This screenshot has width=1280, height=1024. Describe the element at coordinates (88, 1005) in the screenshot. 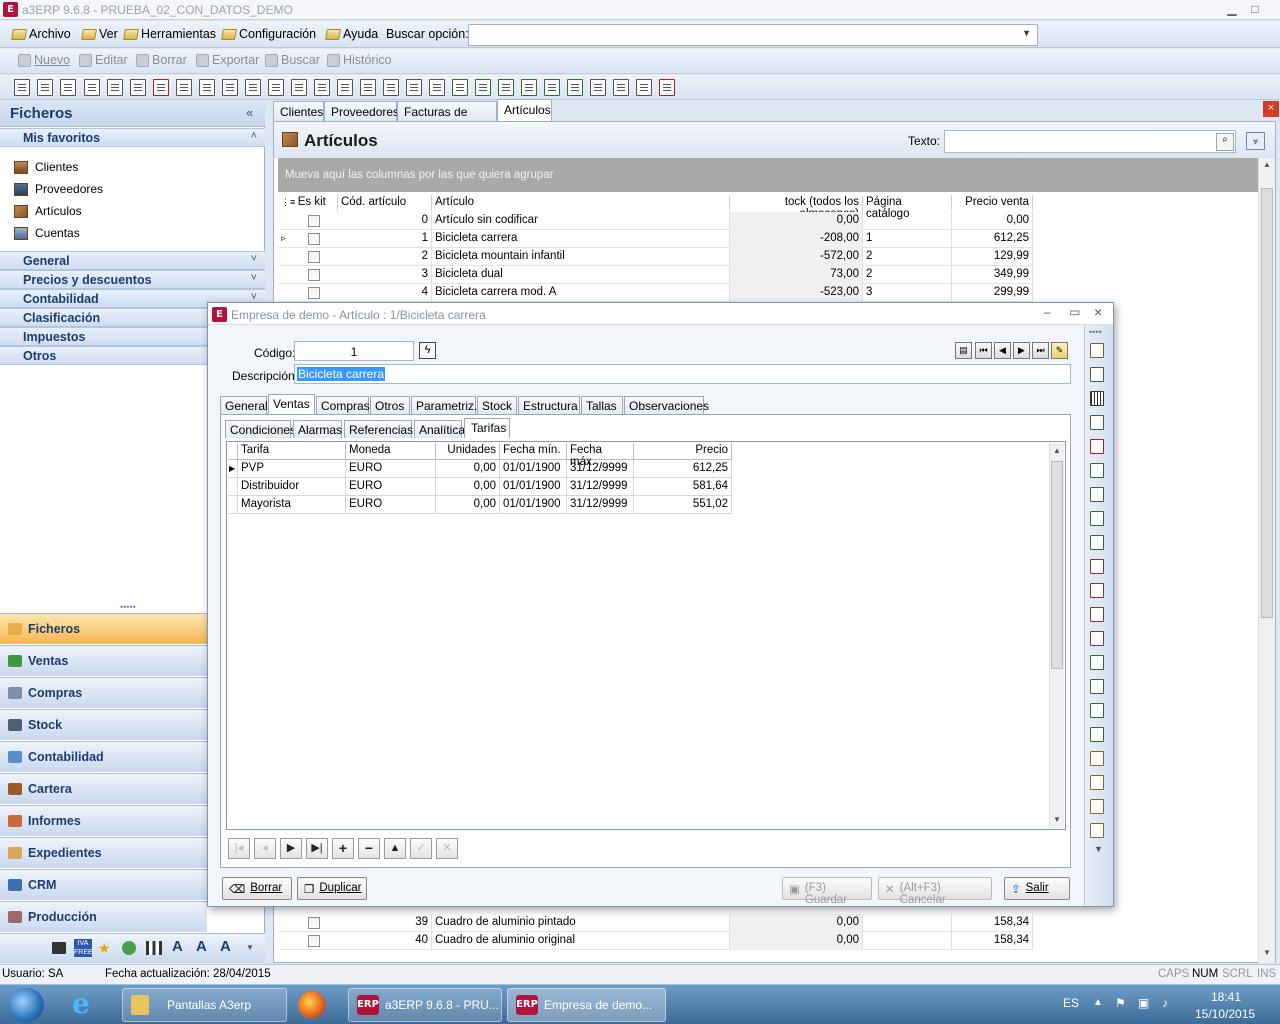

I see `ie-icon: e` at that location.